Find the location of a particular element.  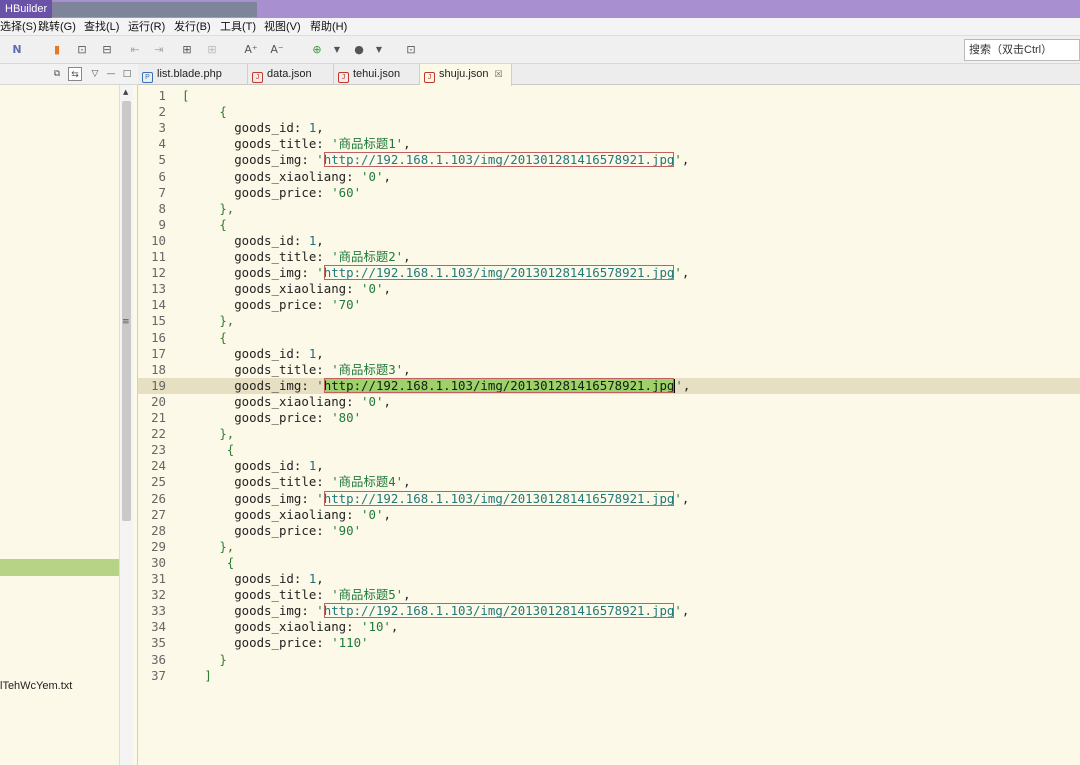

code-line: 8 }, is located at coordinates (609, 209).